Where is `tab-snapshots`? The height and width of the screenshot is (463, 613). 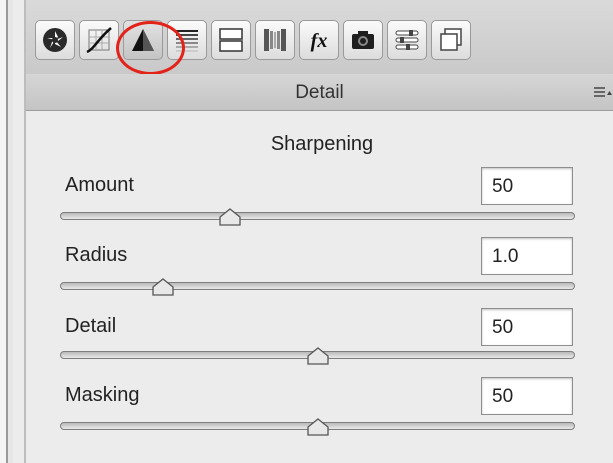
tab-snapshots is located at coordinates (451, 40).